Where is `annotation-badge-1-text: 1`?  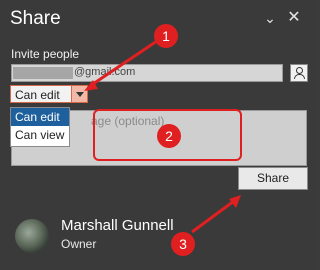
annotation-badge-1-text: 1 is located at coordinates (166, 36).